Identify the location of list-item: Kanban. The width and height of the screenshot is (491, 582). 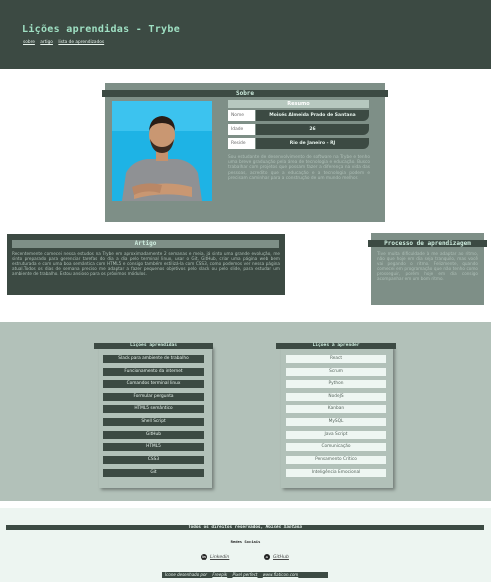
(336, 409).